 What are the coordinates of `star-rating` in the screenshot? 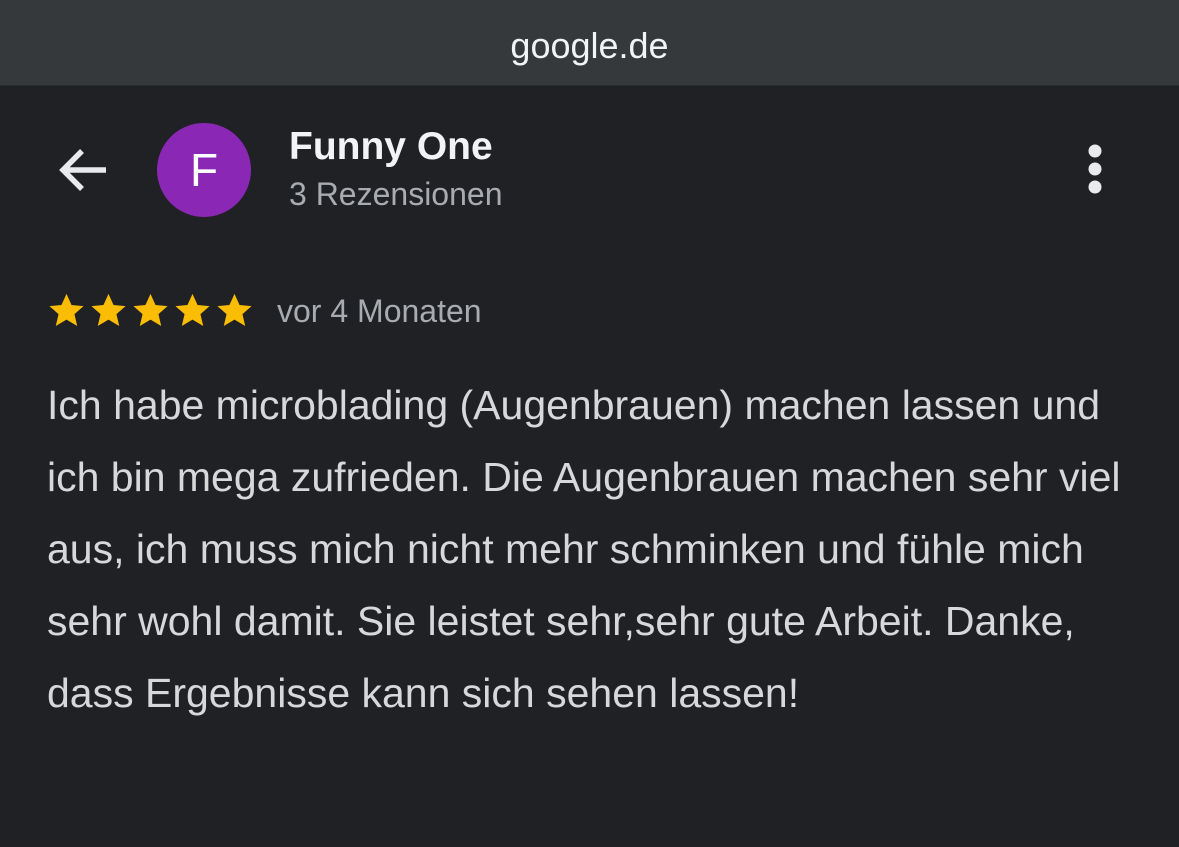 It's located at (150, 311).